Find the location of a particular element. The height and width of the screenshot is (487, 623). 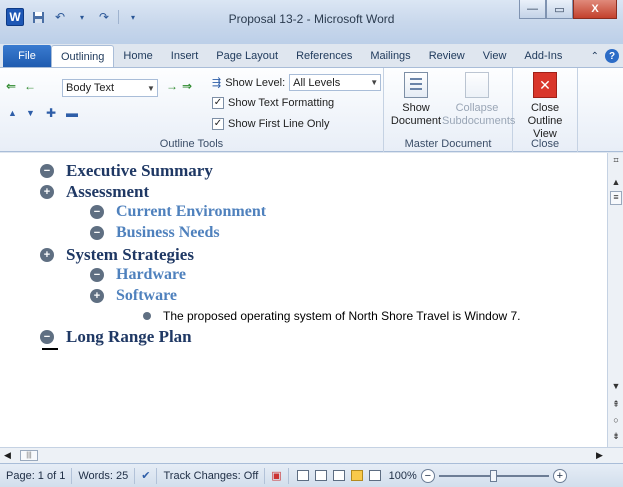

body-text-bullet-icon is located at coordinates (147, 316).